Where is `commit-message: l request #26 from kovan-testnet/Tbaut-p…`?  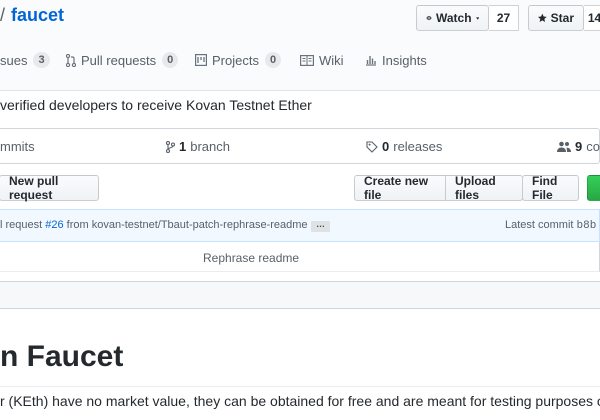 commit-message: l request #26 from kovan-testnet/Tbaut-p… is located at coordinates (154, 225).